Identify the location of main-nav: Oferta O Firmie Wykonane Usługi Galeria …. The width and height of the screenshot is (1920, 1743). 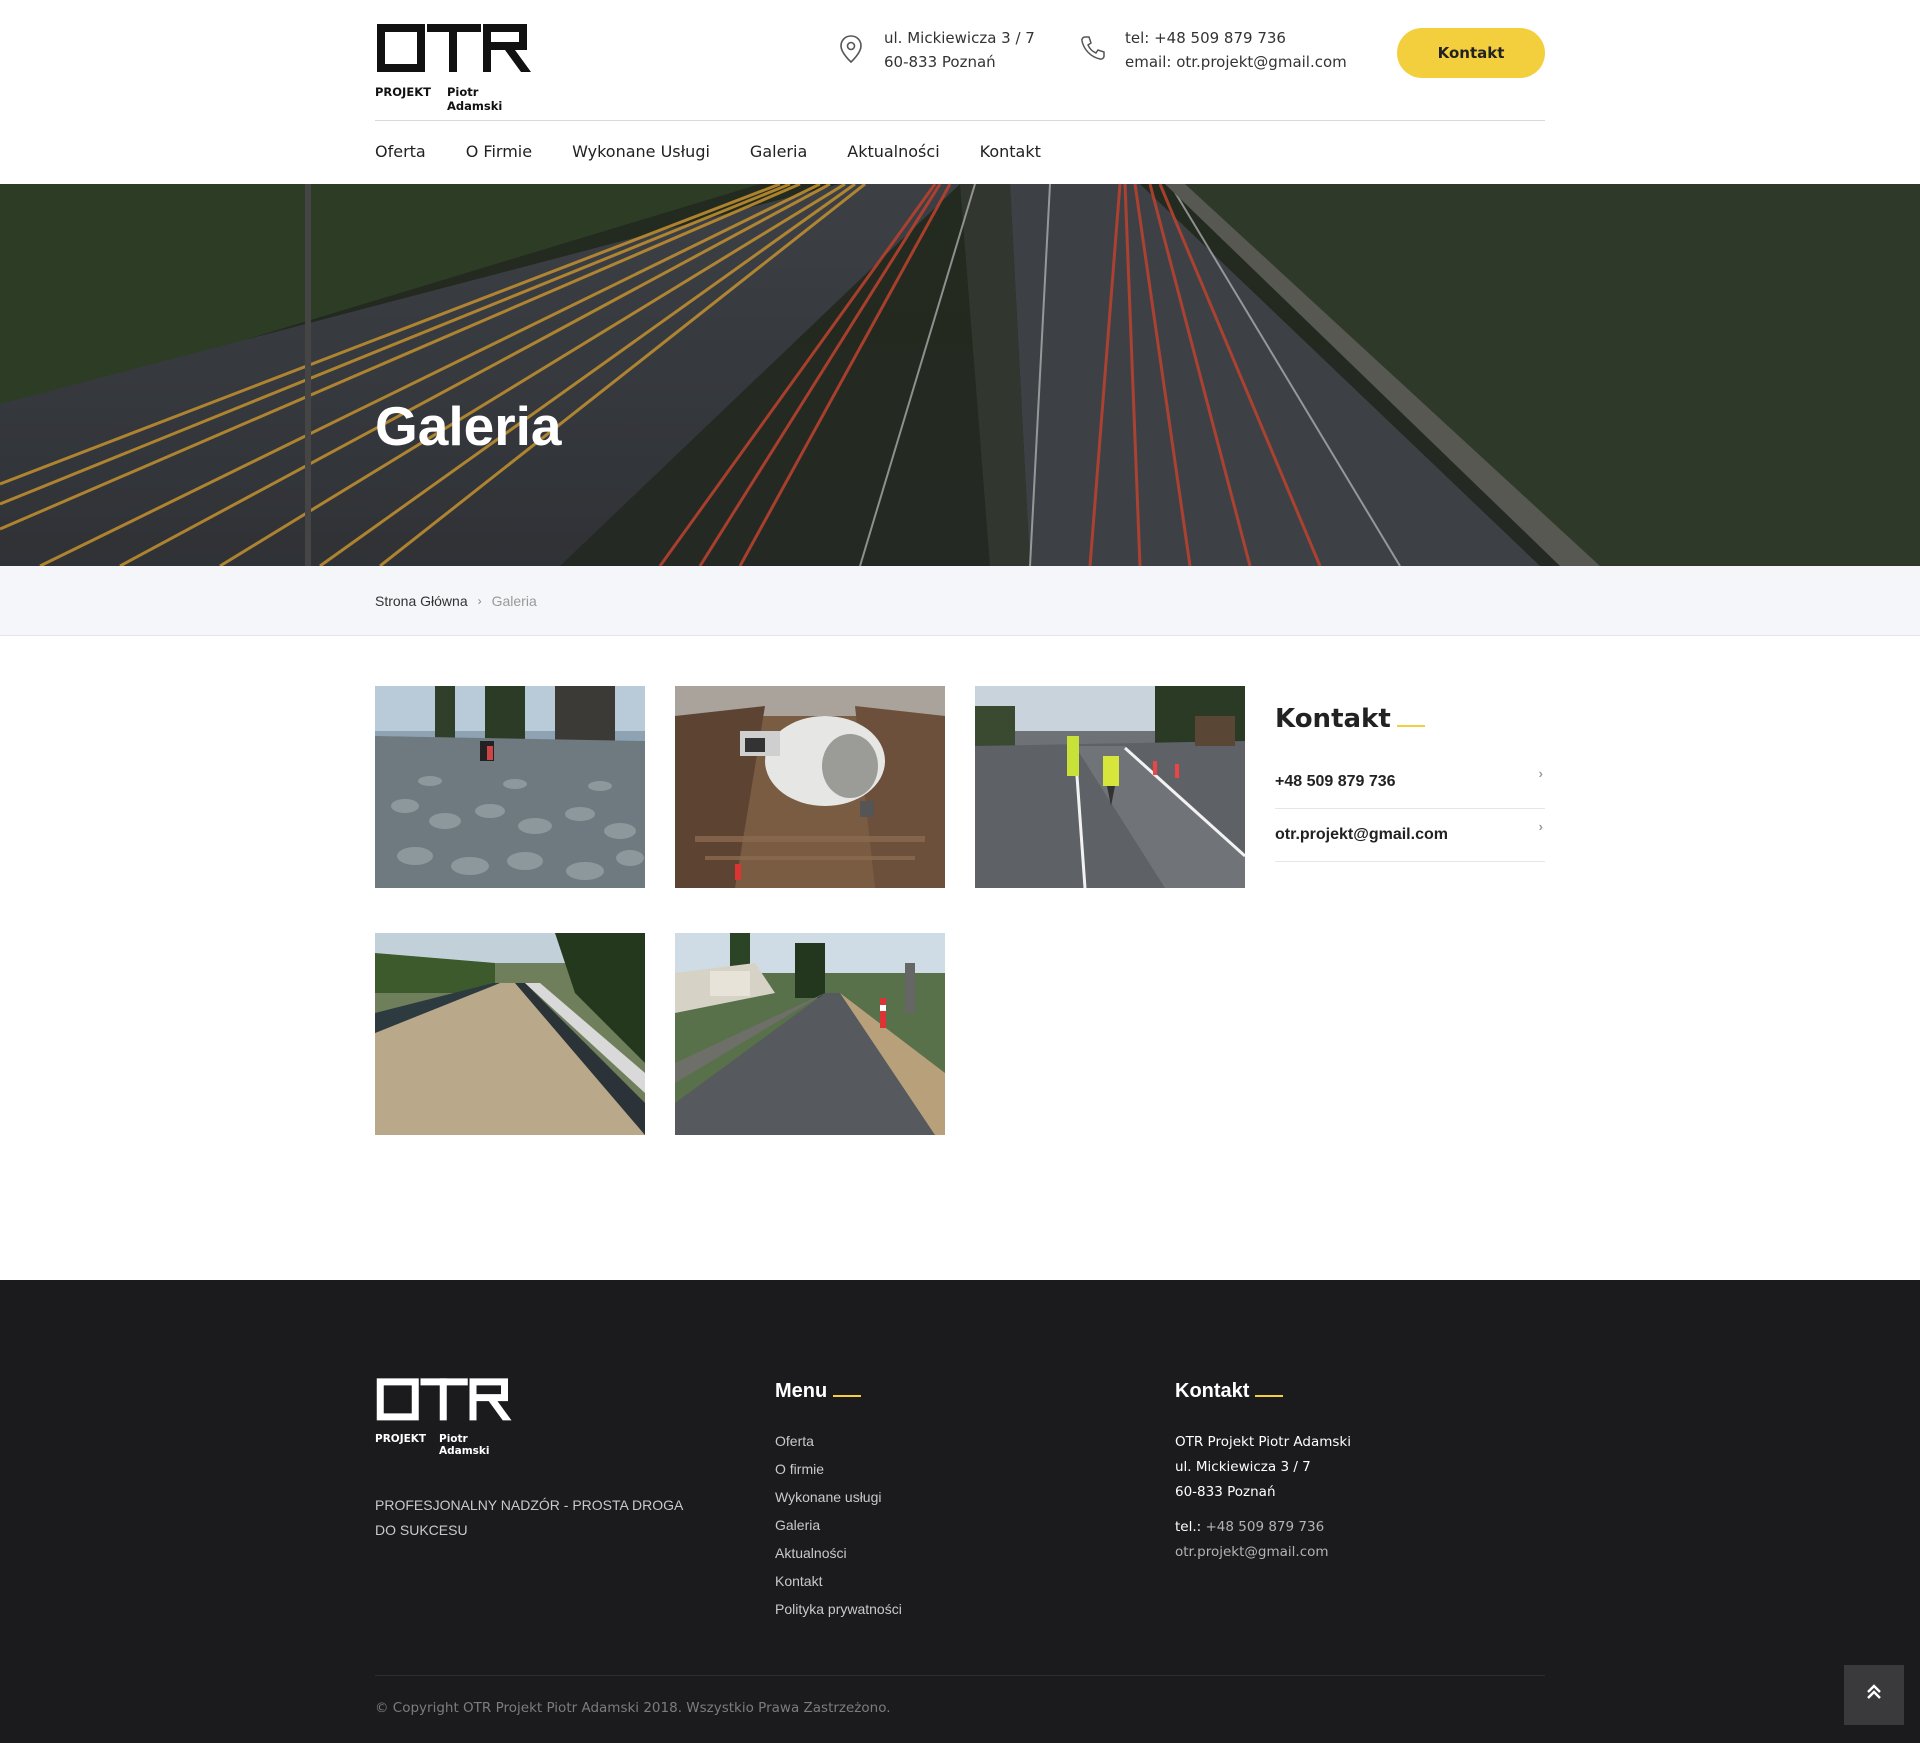
(728, 152).